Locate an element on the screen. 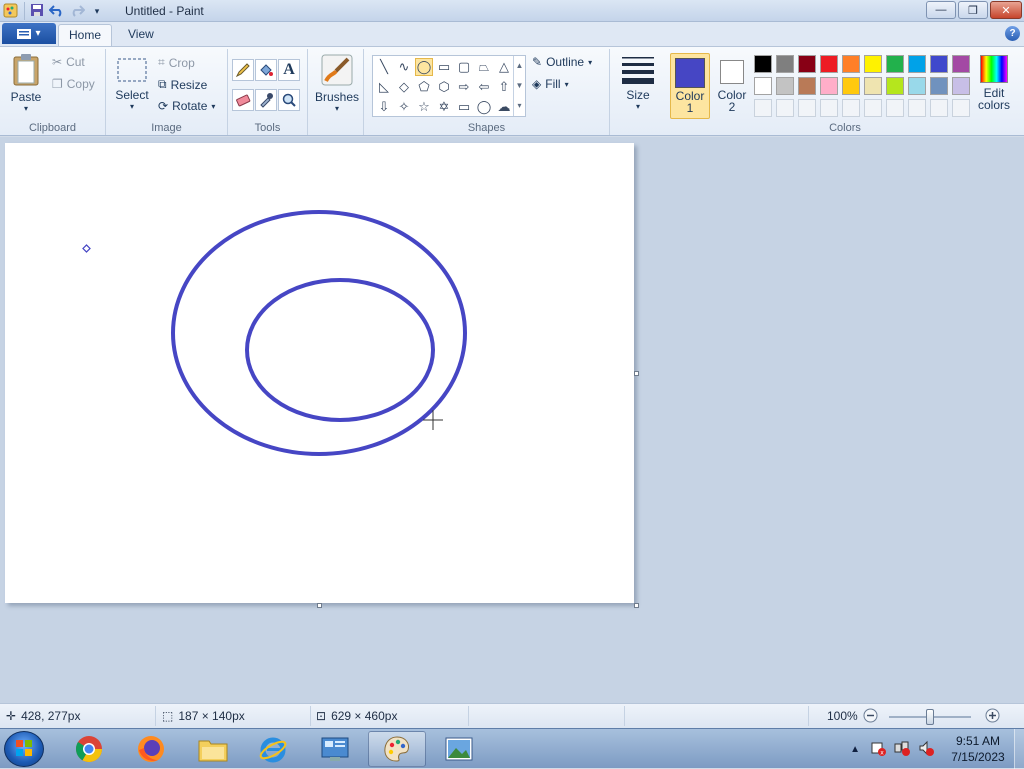  five-point-star-shape-icon: ☆ is located at coordinates (424, 107).